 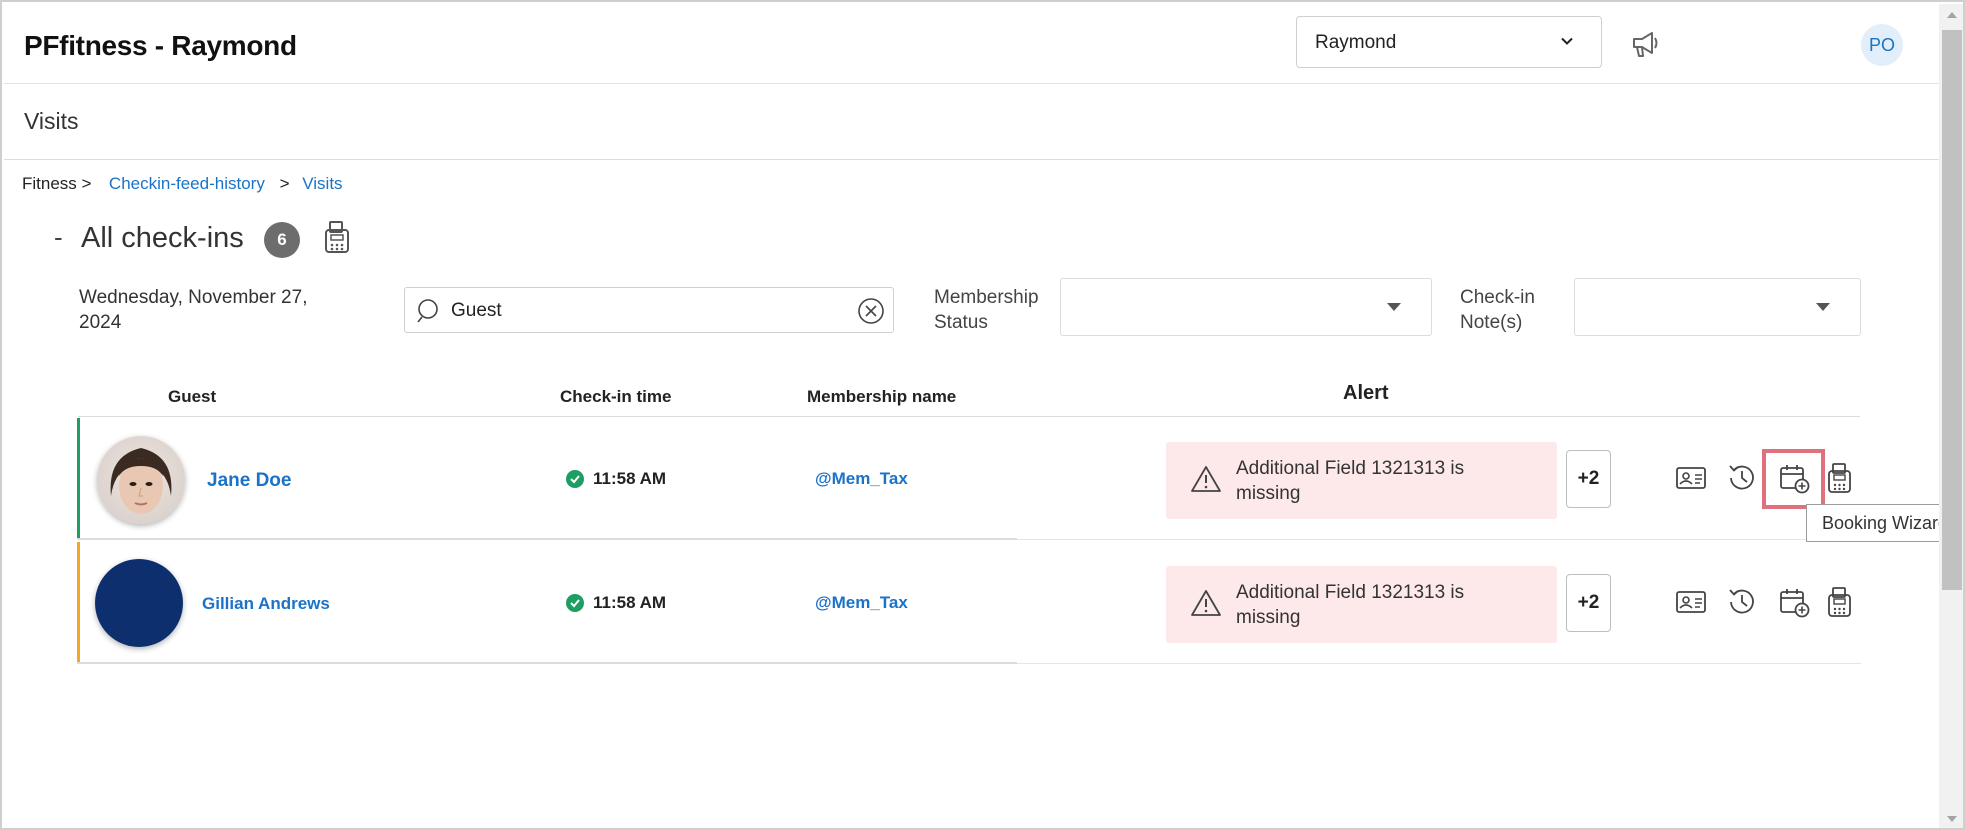 What do you see at coordinates (871, 311) in the screenshot?
I see `clear-icon` at bounding box center [871, 311].